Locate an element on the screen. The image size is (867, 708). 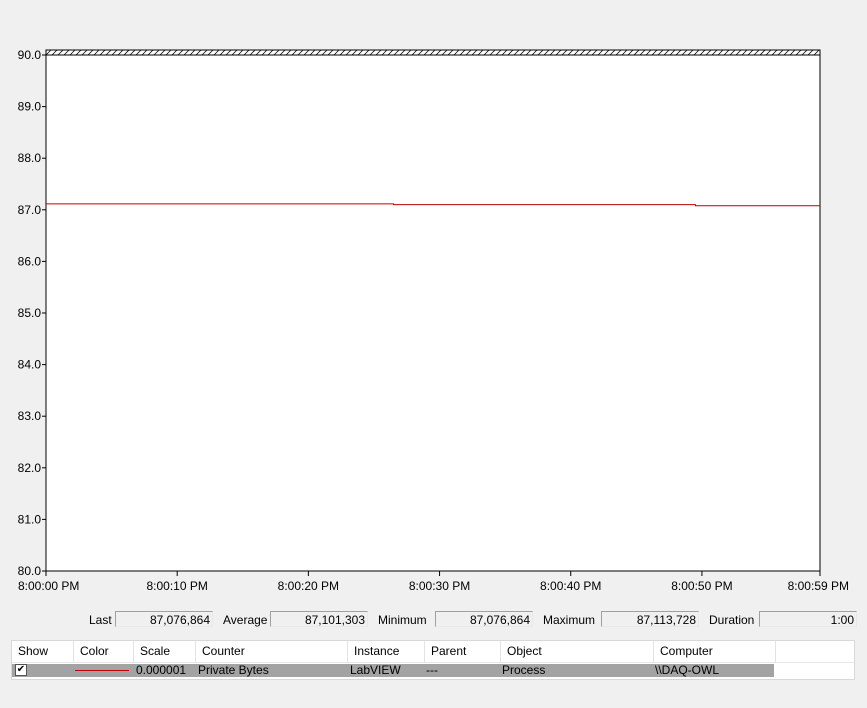
y-tick-label: 83.0 is located at coordinates (30, 416).